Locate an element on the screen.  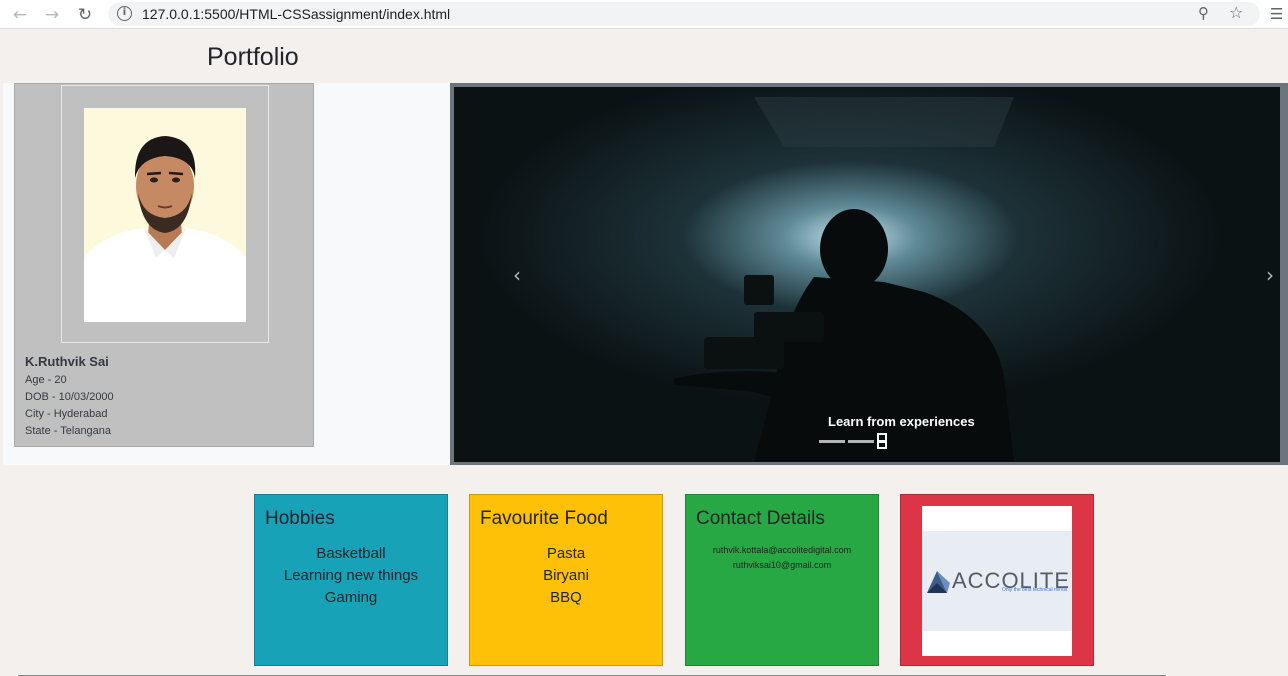
list-item: Pasta is located at coordinates (566, 553).